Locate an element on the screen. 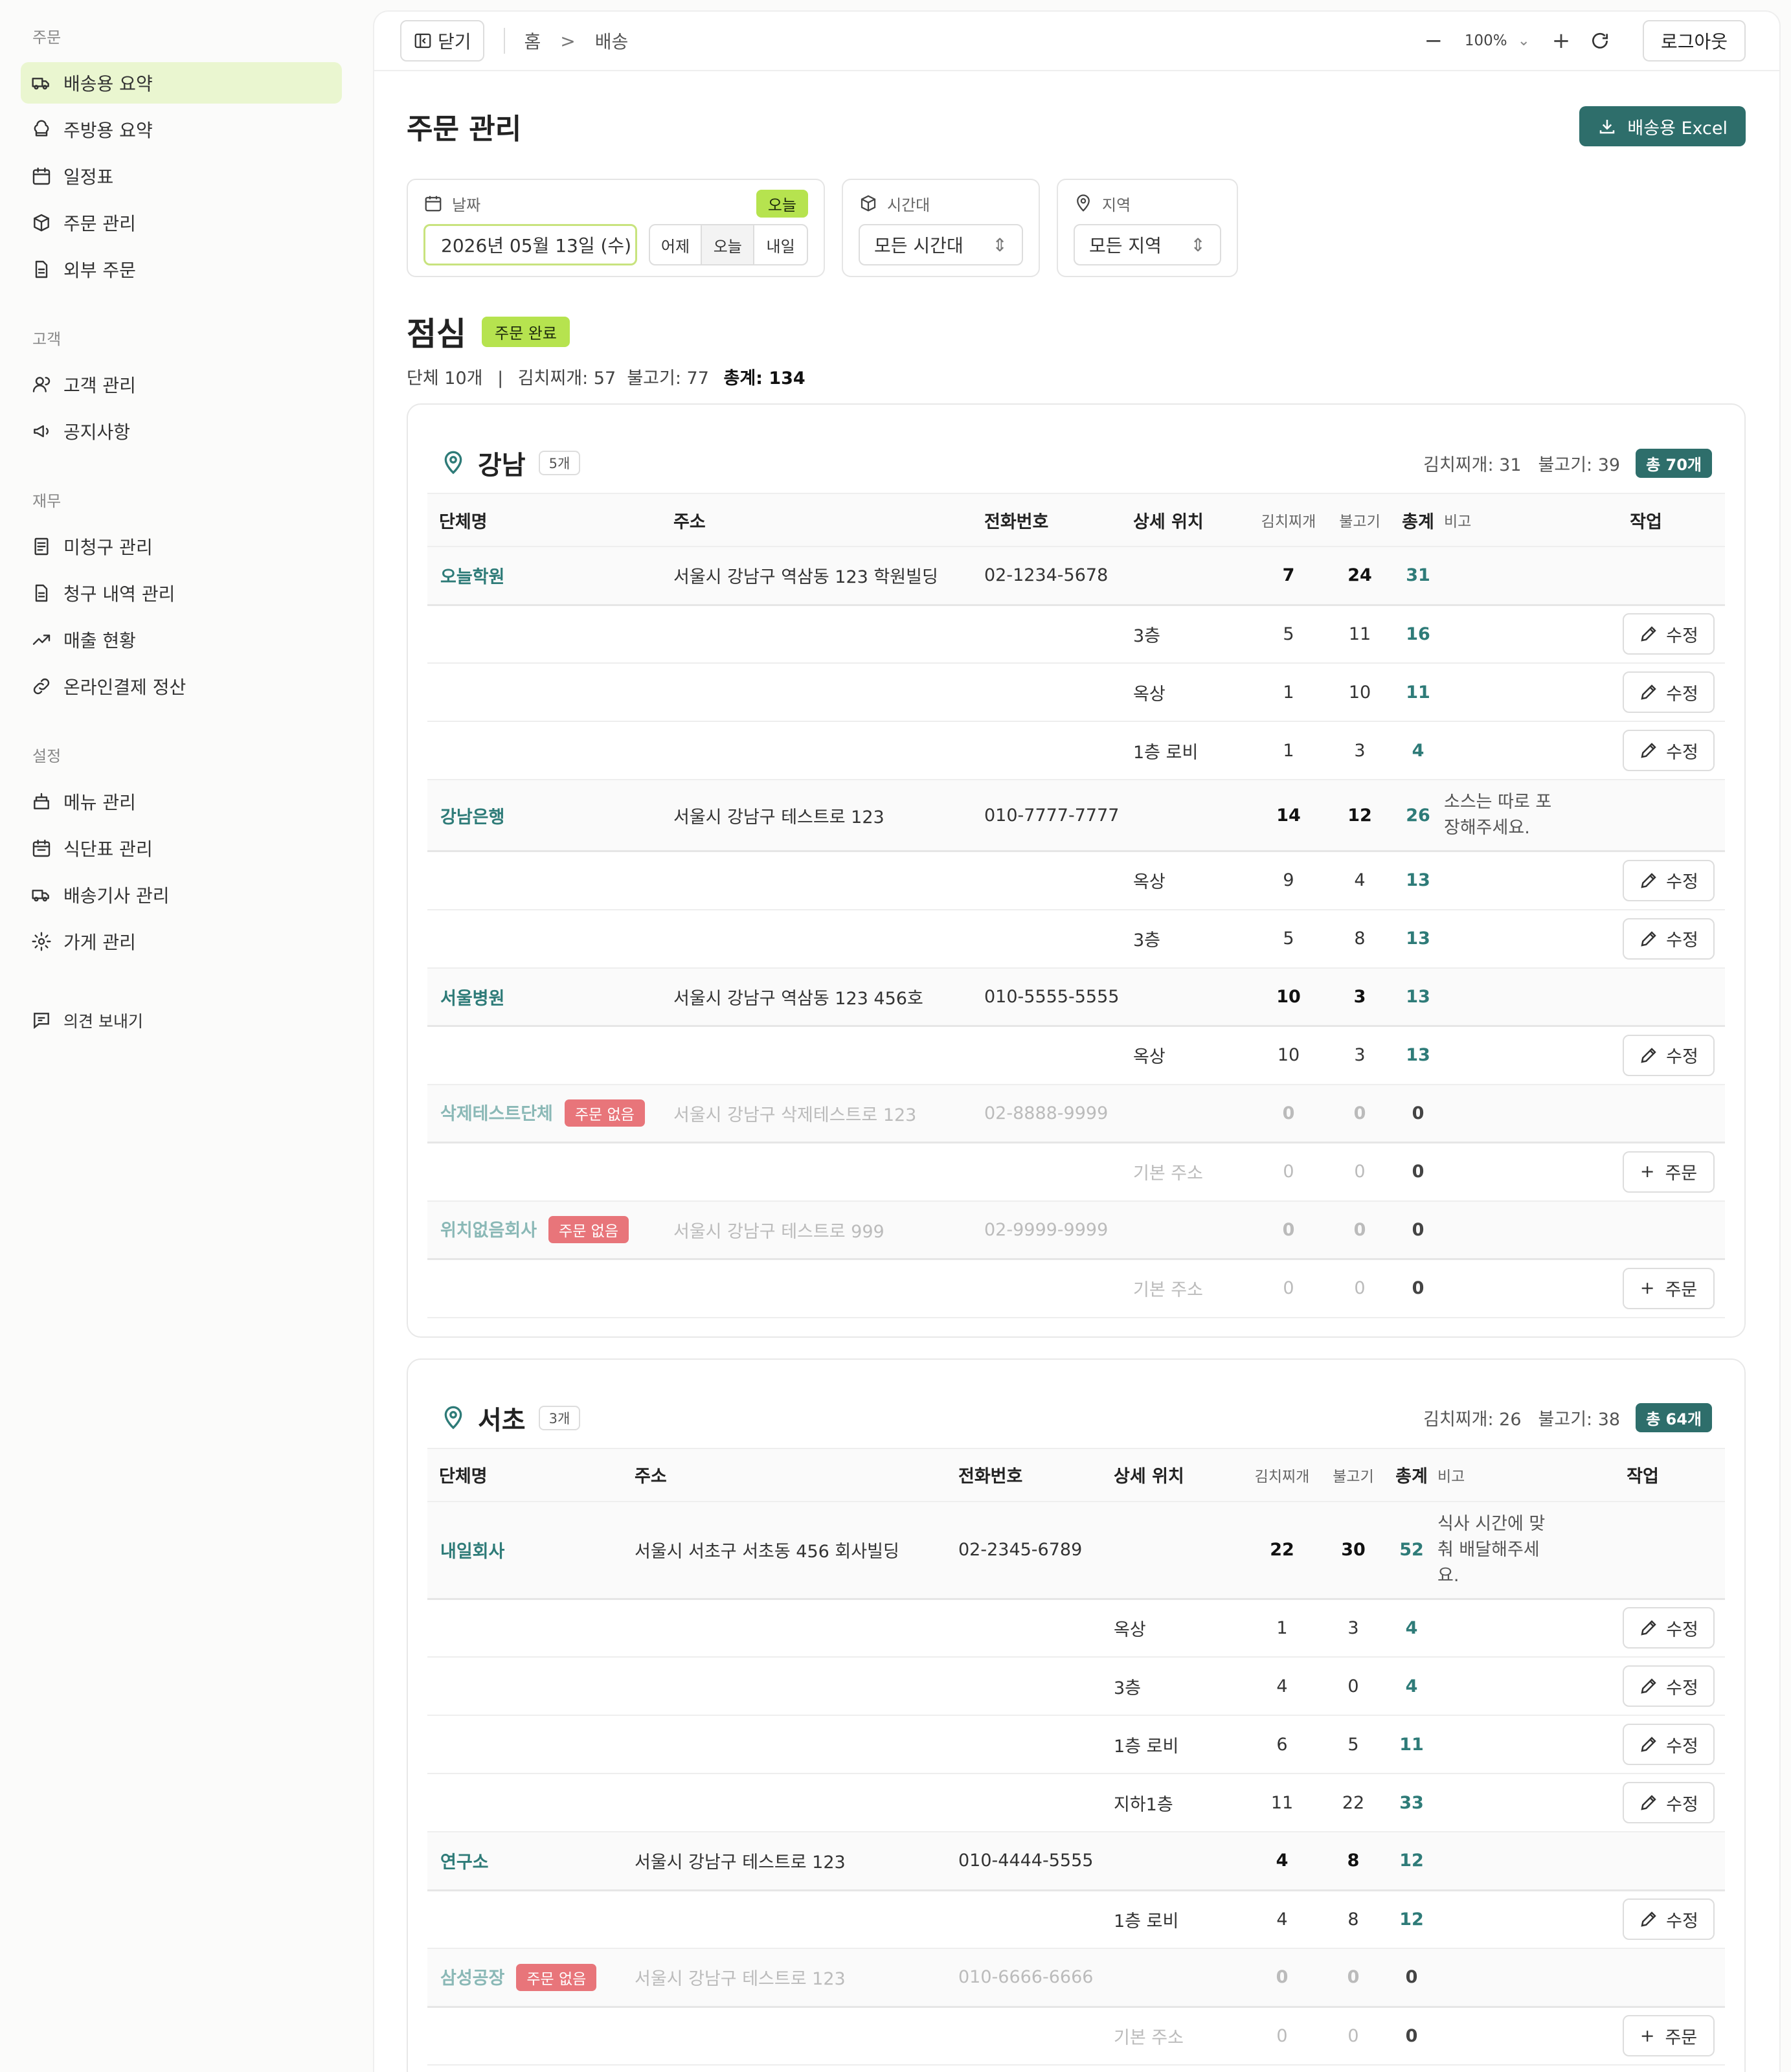  row-total: 52 is located at coordinates (1411, 1550).